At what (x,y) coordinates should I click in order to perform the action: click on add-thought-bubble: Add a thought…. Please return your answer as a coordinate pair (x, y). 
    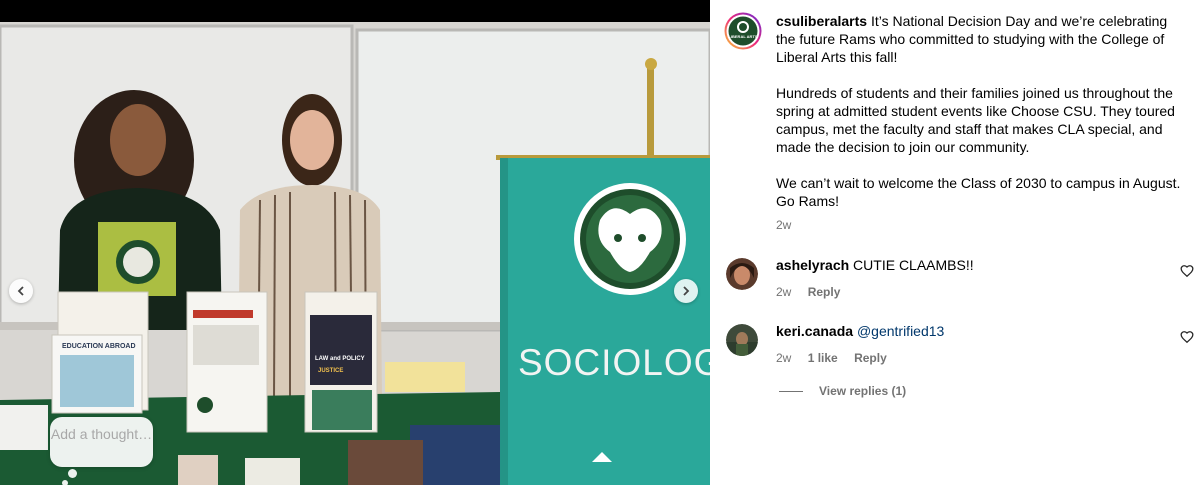
    Looking at the image, I should click on (101, 442).